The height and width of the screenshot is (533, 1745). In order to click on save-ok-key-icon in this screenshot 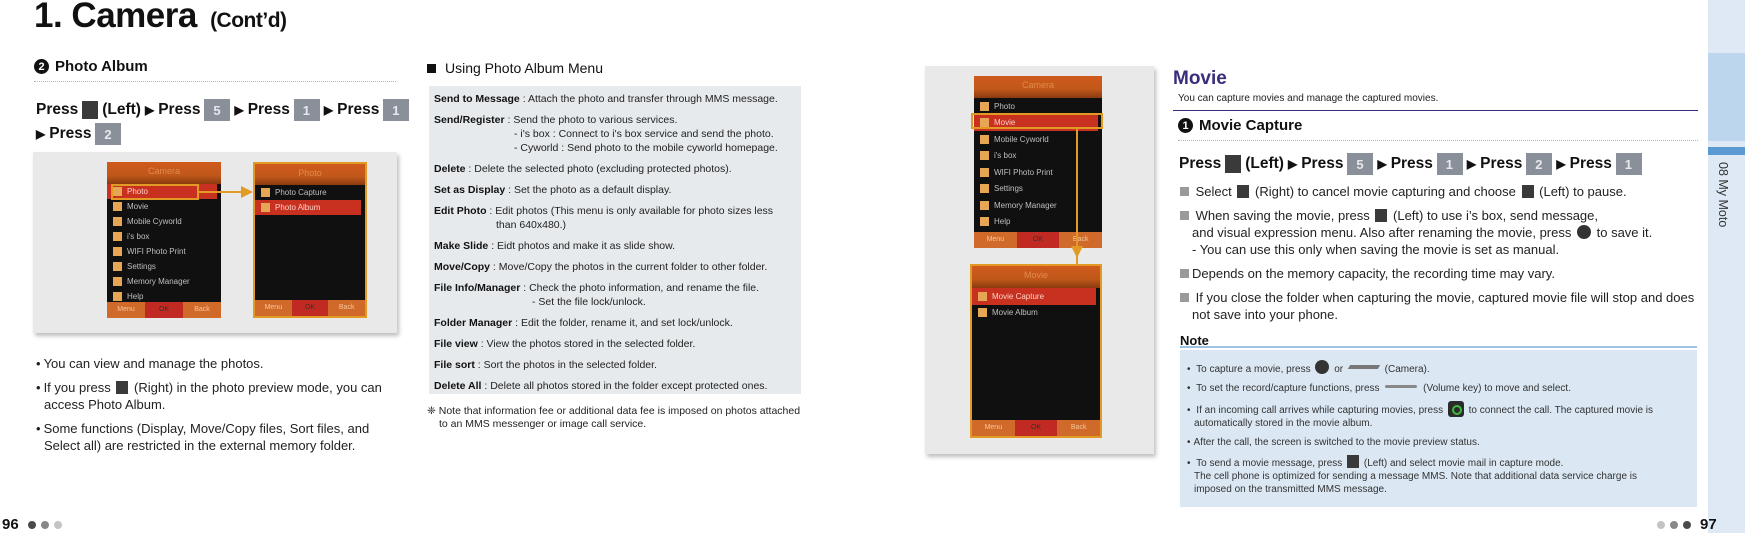, I will do `click(1584, 232)`.